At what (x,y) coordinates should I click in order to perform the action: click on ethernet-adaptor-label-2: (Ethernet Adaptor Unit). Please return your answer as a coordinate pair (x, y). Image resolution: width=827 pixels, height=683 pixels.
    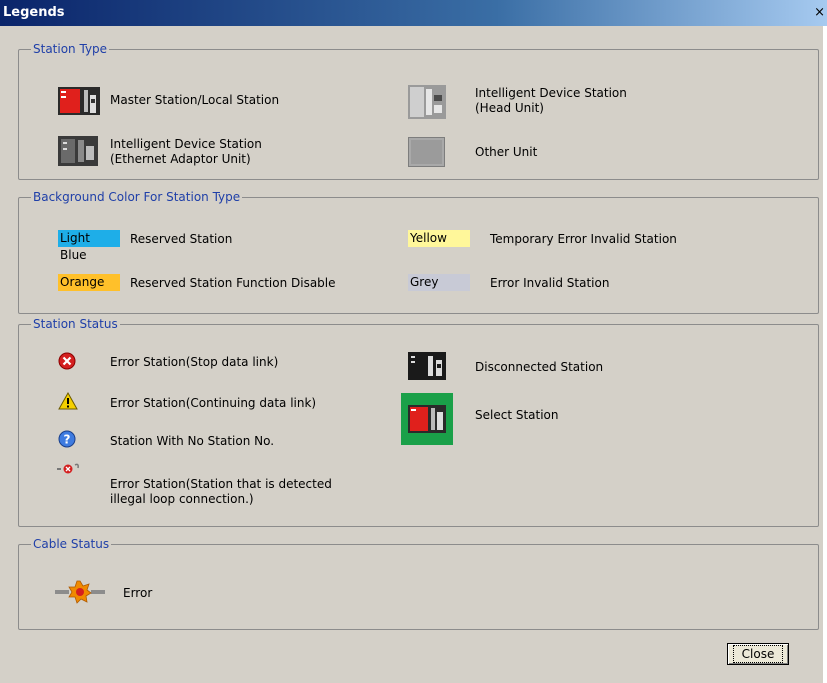
    Looking at the image, I should click on (180, 159).